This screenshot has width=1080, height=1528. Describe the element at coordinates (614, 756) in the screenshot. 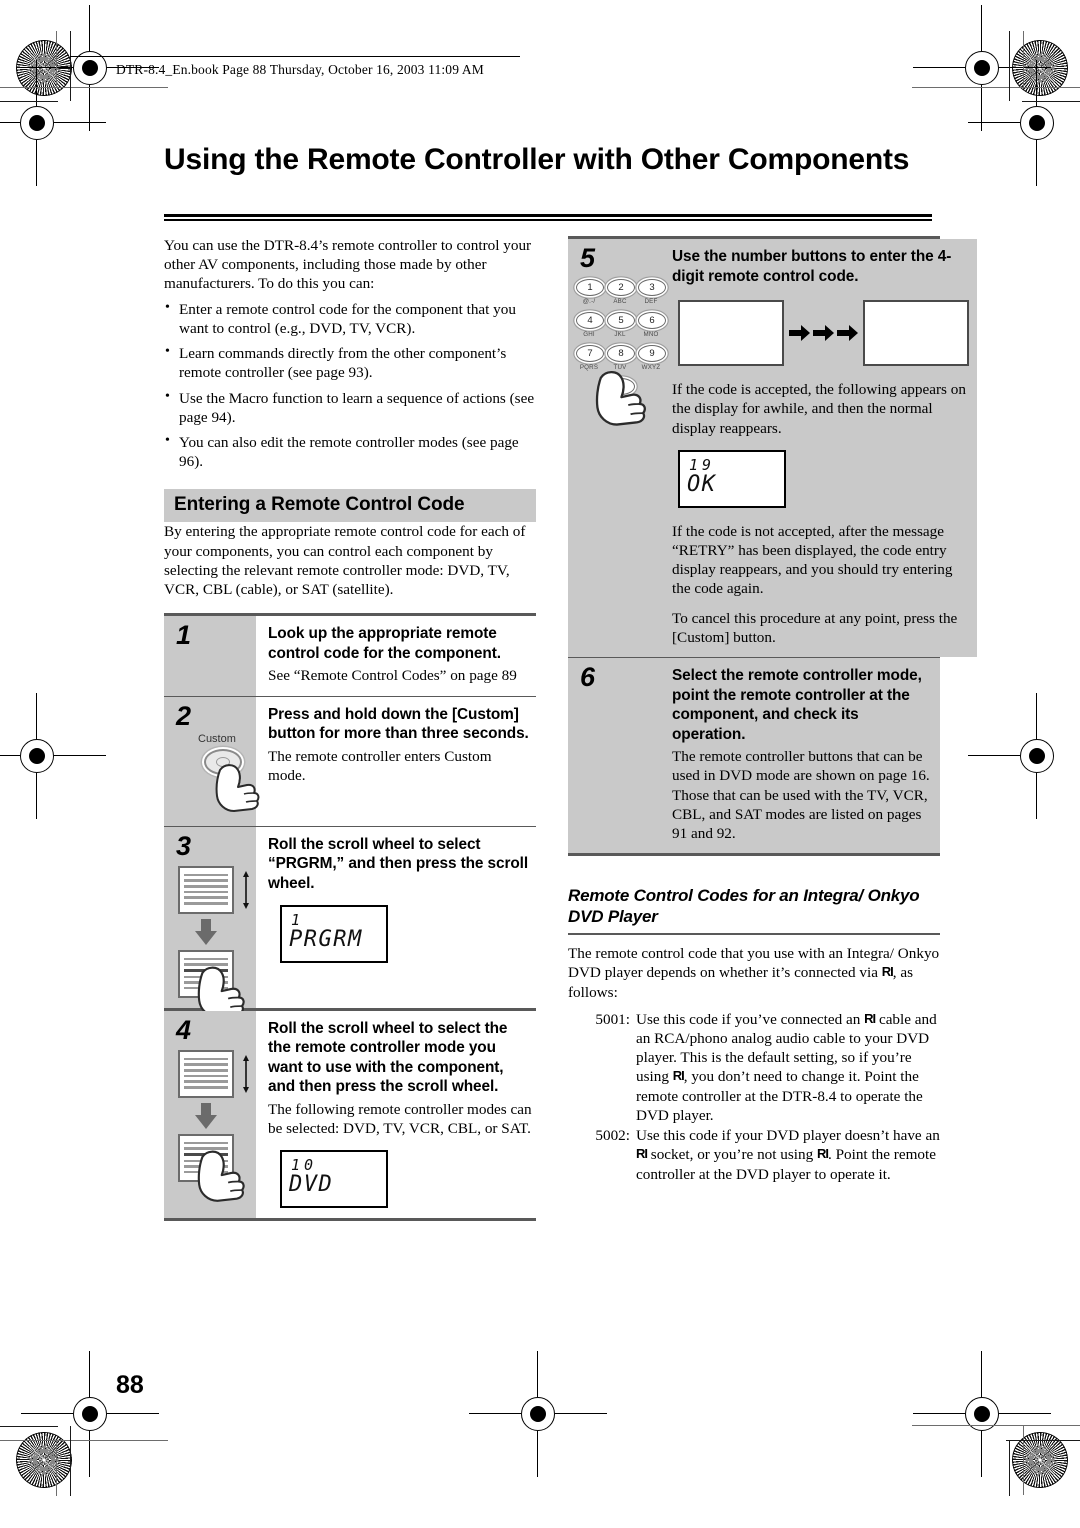

I see `step-number-cell: 6` at that location.